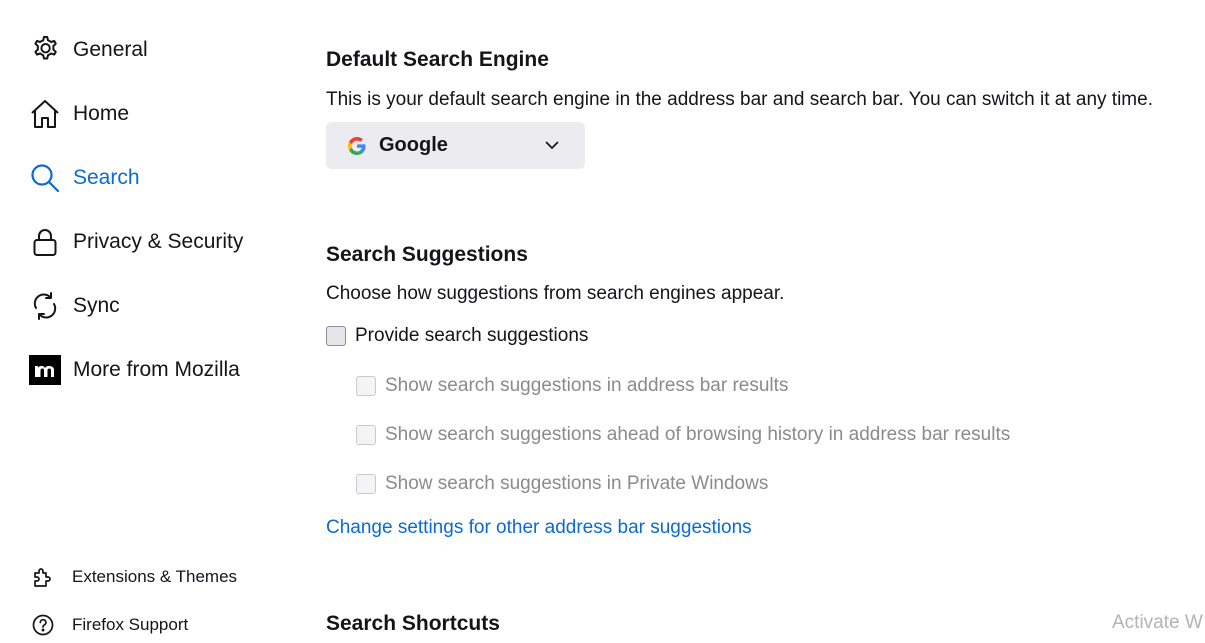 The image size is (1205, 643). Describe the element at coordinates (366, 435) in the screenshot. I see `suggestions-ahead-of-history-checkbox` at that location.